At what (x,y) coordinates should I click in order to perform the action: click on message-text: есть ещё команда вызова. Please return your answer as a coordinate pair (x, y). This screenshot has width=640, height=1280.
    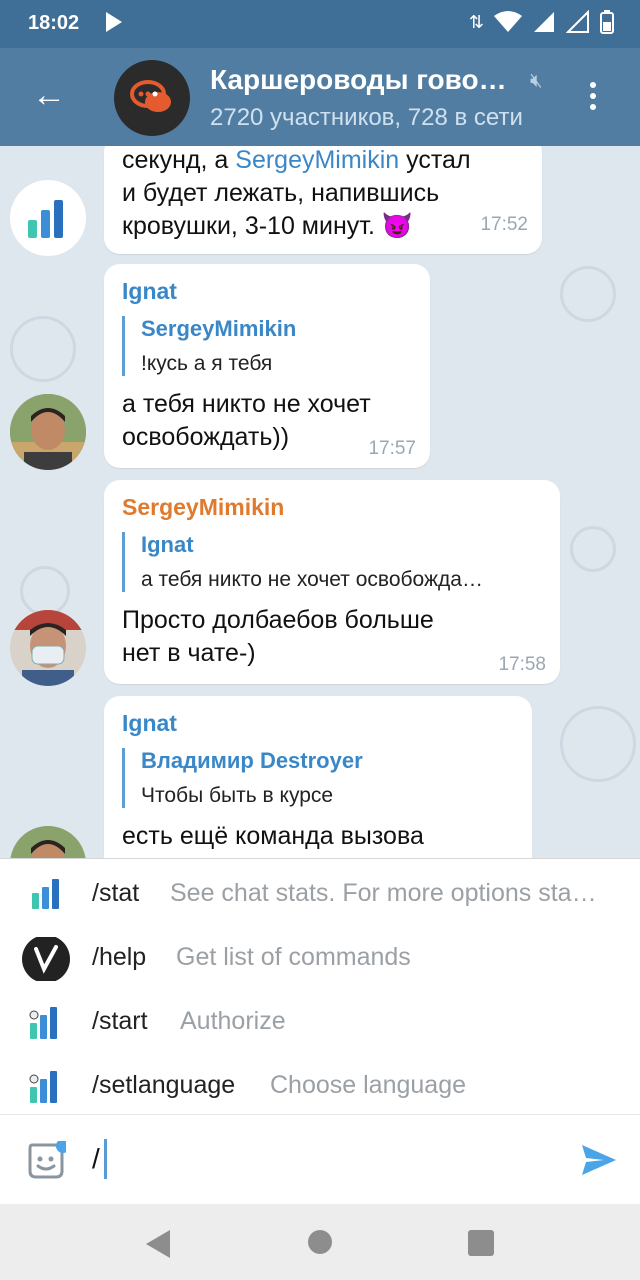
    Looking at the image, I should click on (273, 836).